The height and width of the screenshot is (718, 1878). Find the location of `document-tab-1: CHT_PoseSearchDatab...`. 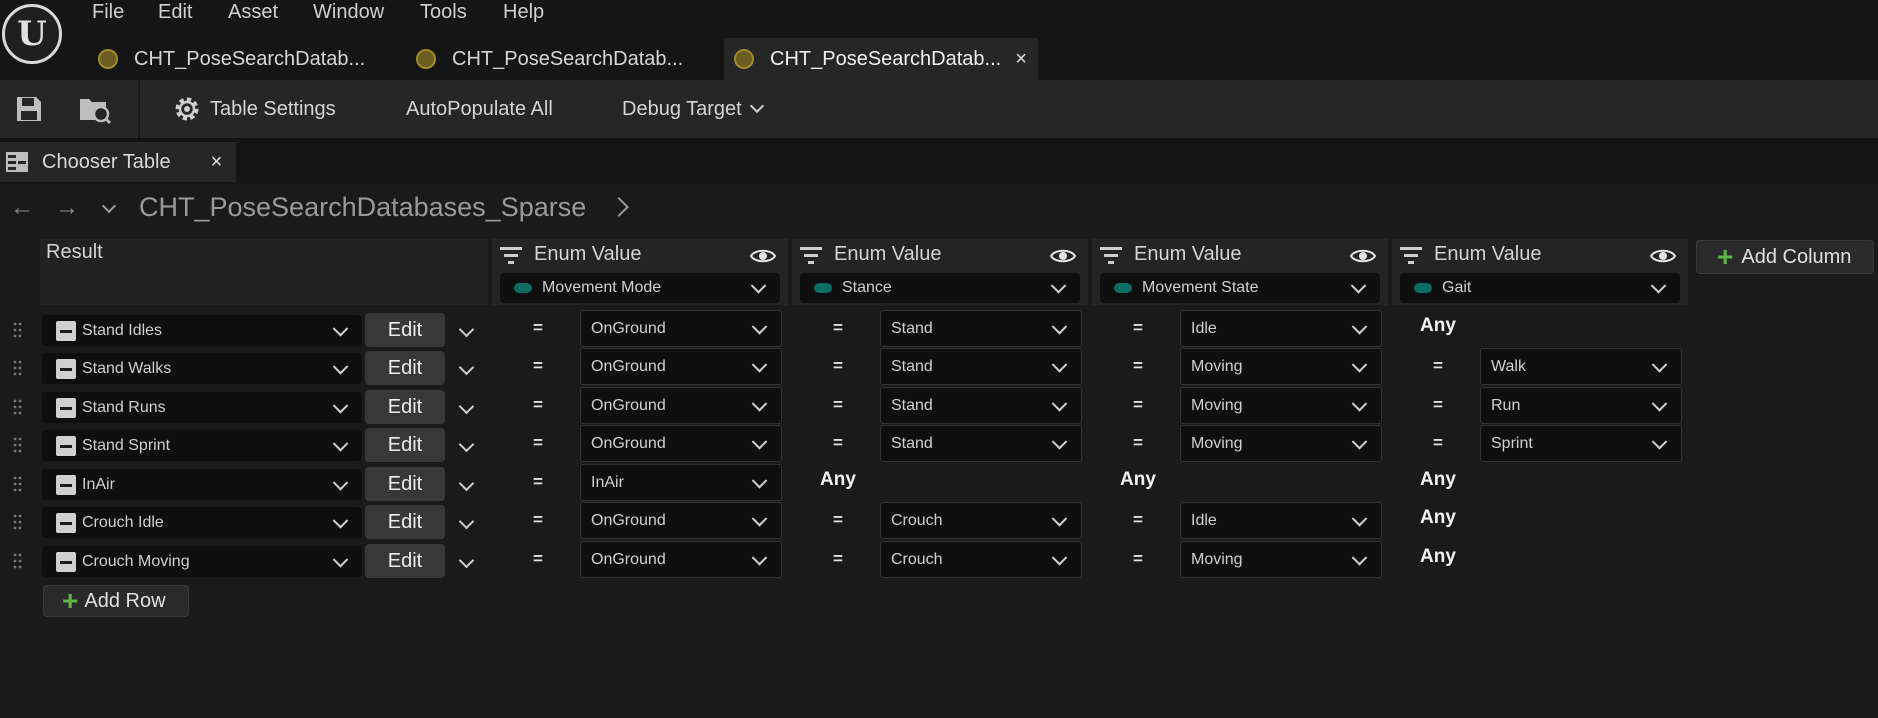

document-tab-1: CHT_PoseSearchDatab... is located at coordinates (243, 59).